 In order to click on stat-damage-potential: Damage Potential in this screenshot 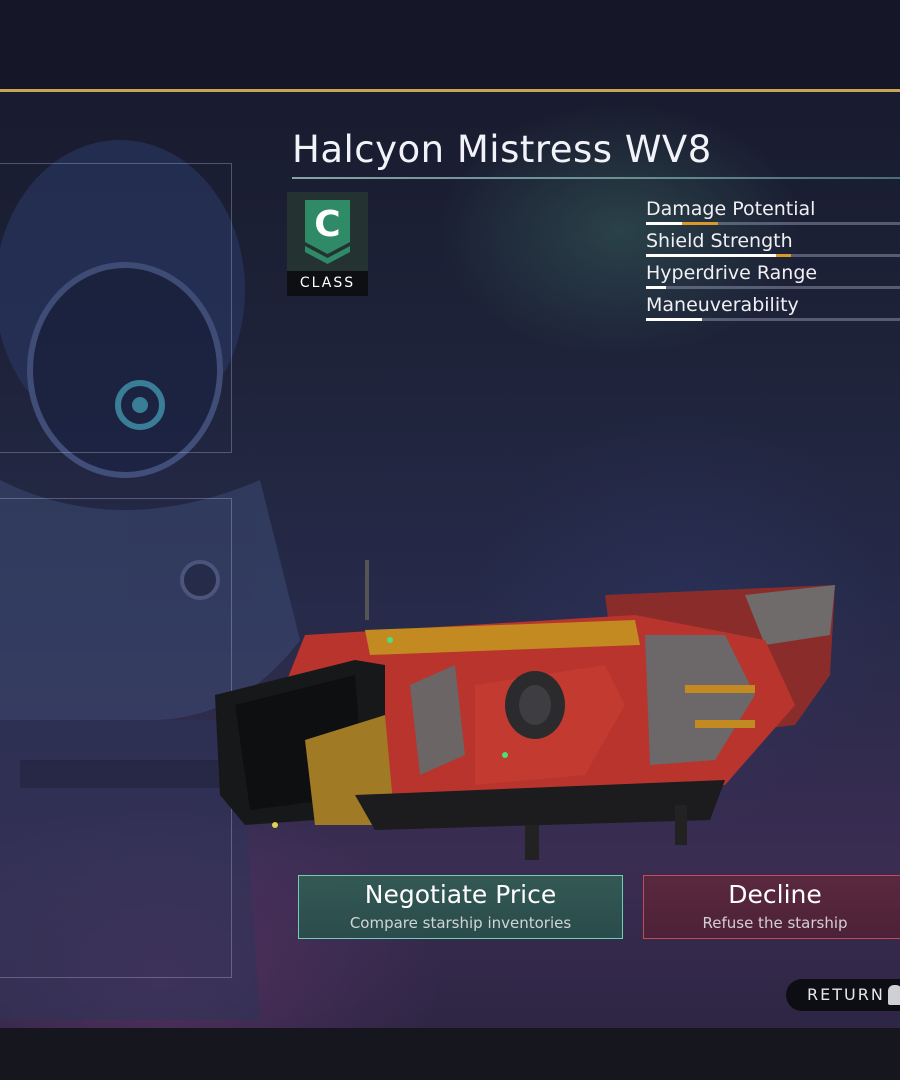, I will do `click(773, 213)`.